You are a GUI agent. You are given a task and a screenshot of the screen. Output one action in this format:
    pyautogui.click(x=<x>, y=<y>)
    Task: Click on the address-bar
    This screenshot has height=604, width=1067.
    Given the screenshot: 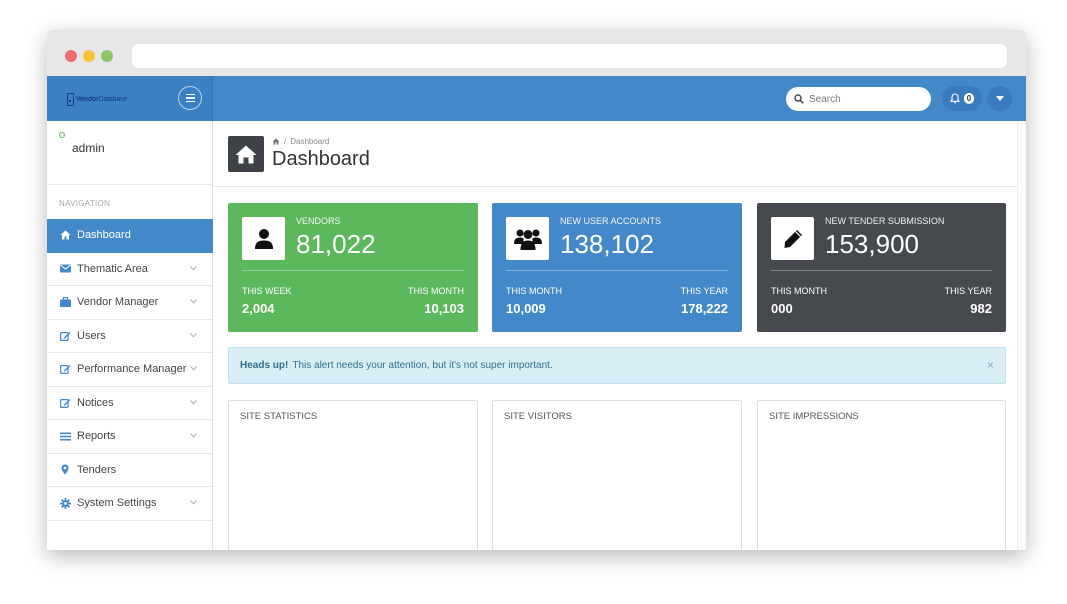 What is the action you would take?
    pyautogui.click(x=569, y=56)
    